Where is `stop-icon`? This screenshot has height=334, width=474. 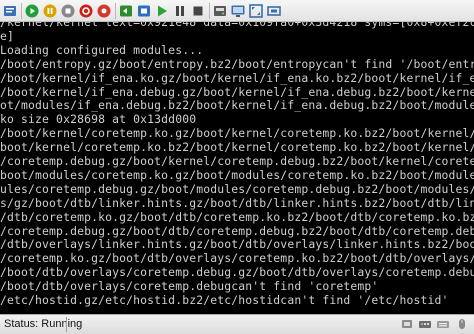 stop-icon is located at coordinates (198, 11).